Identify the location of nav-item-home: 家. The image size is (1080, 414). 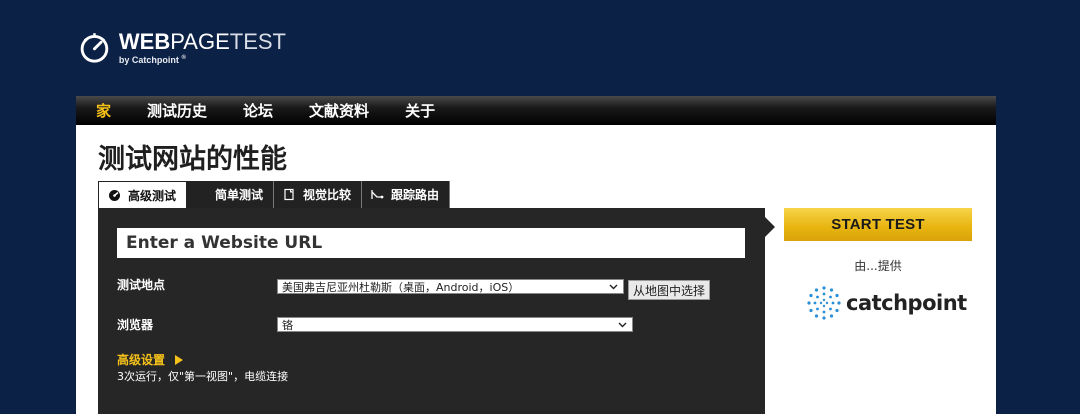
(103, 110).